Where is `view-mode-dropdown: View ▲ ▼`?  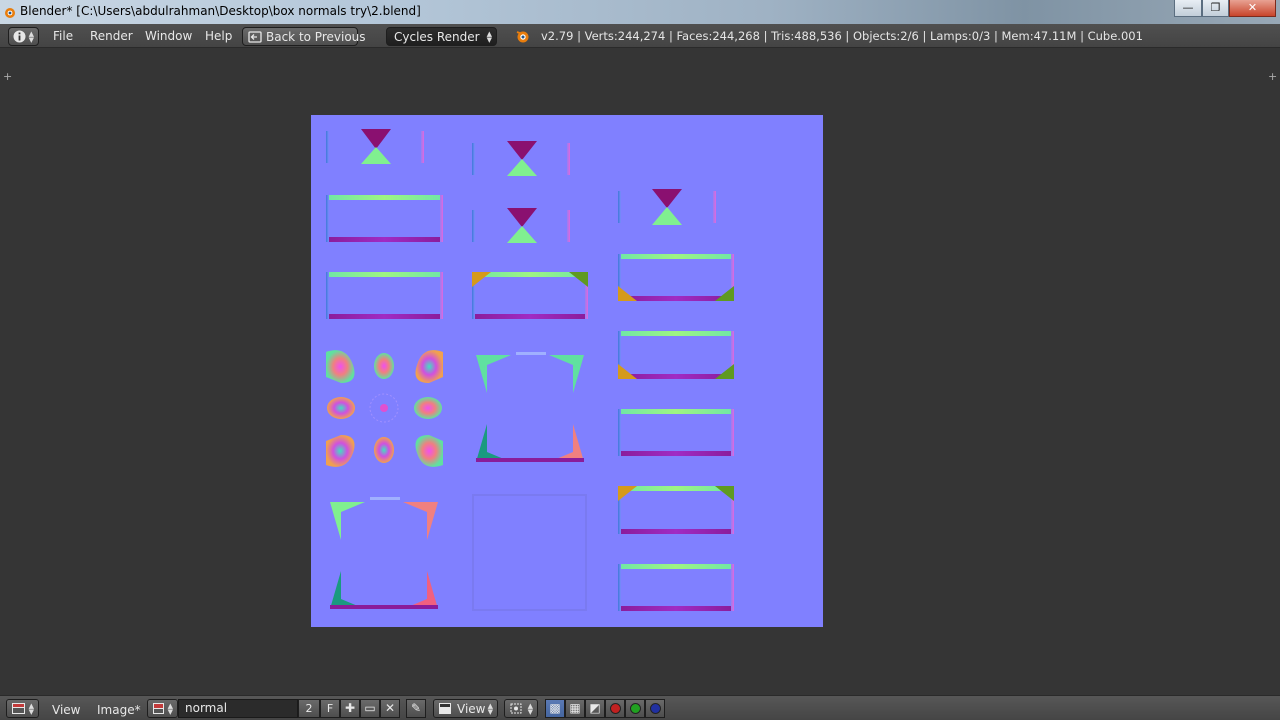 view-mode-dropdown: View ▲ ▼ is located at coordinates (465, 708).